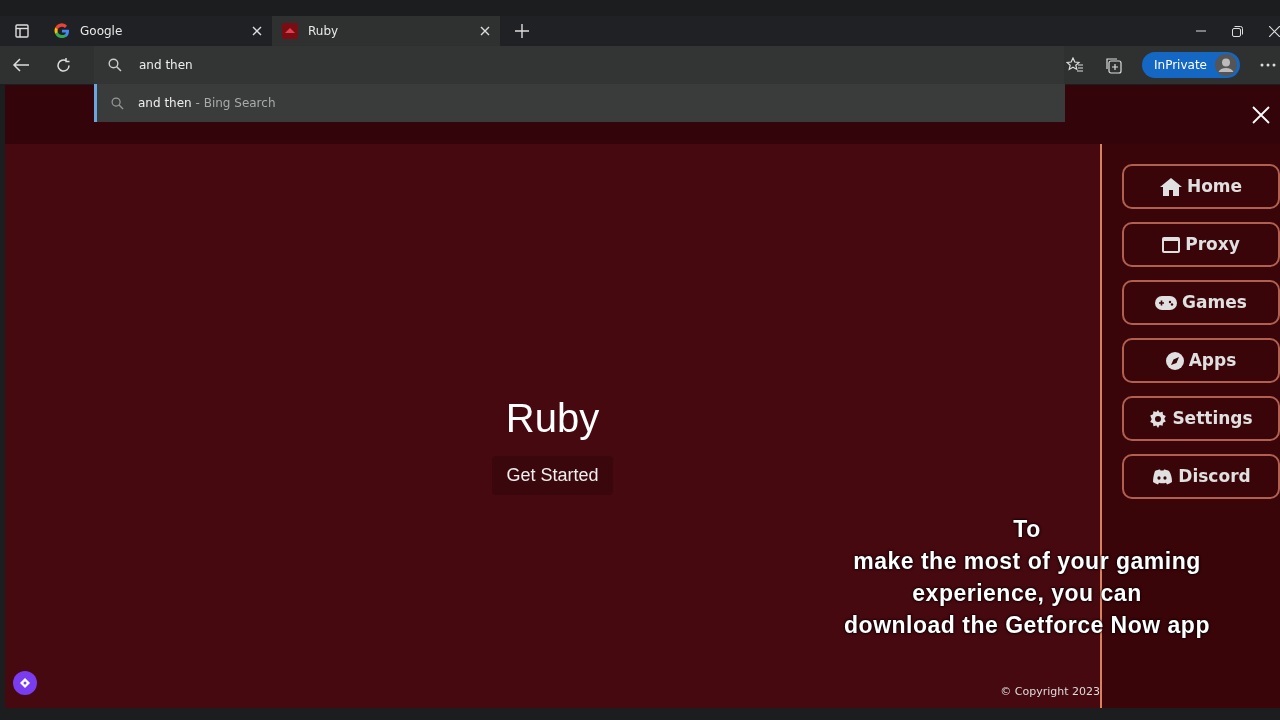  What do you see at coordinates (1162, 476) in the screenshot?
I see `chat-bubble-icon` at bounding box center [1162, 476].